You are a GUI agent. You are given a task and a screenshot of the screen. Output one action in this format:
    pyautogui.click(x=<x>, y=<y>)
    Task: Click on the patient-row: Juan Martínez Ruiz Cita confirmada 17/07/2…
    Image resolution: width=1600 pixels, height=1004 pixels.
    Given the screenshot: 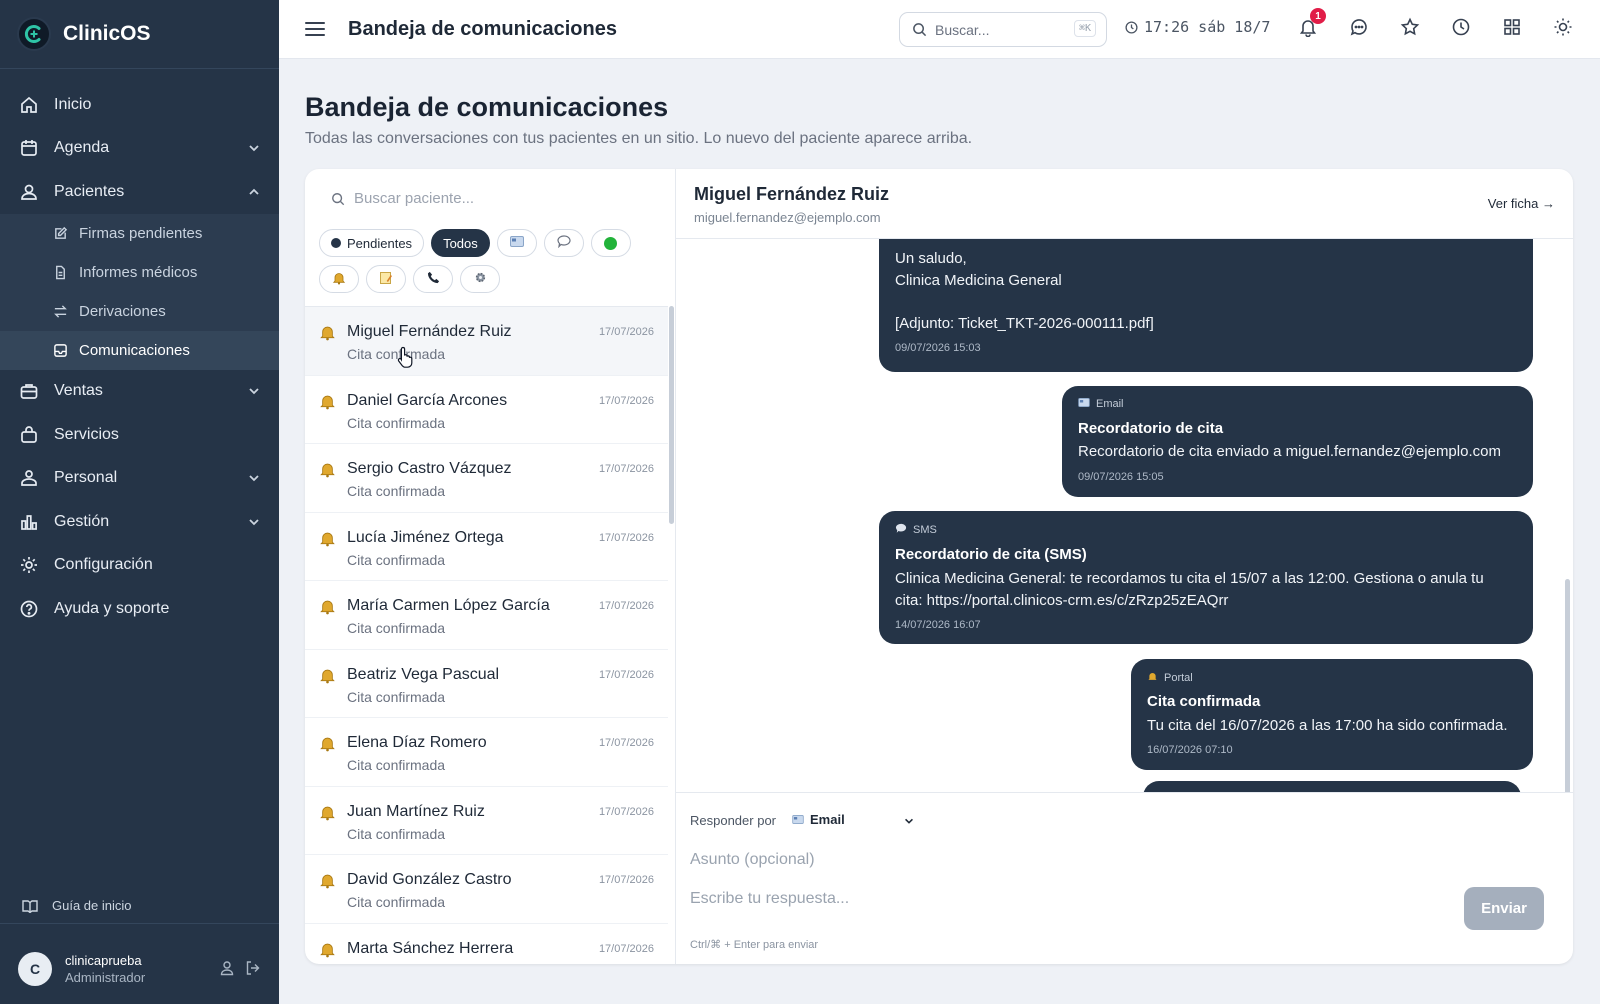 What is the action you would take?
    pyautogui.click(x=486, y=821)
    